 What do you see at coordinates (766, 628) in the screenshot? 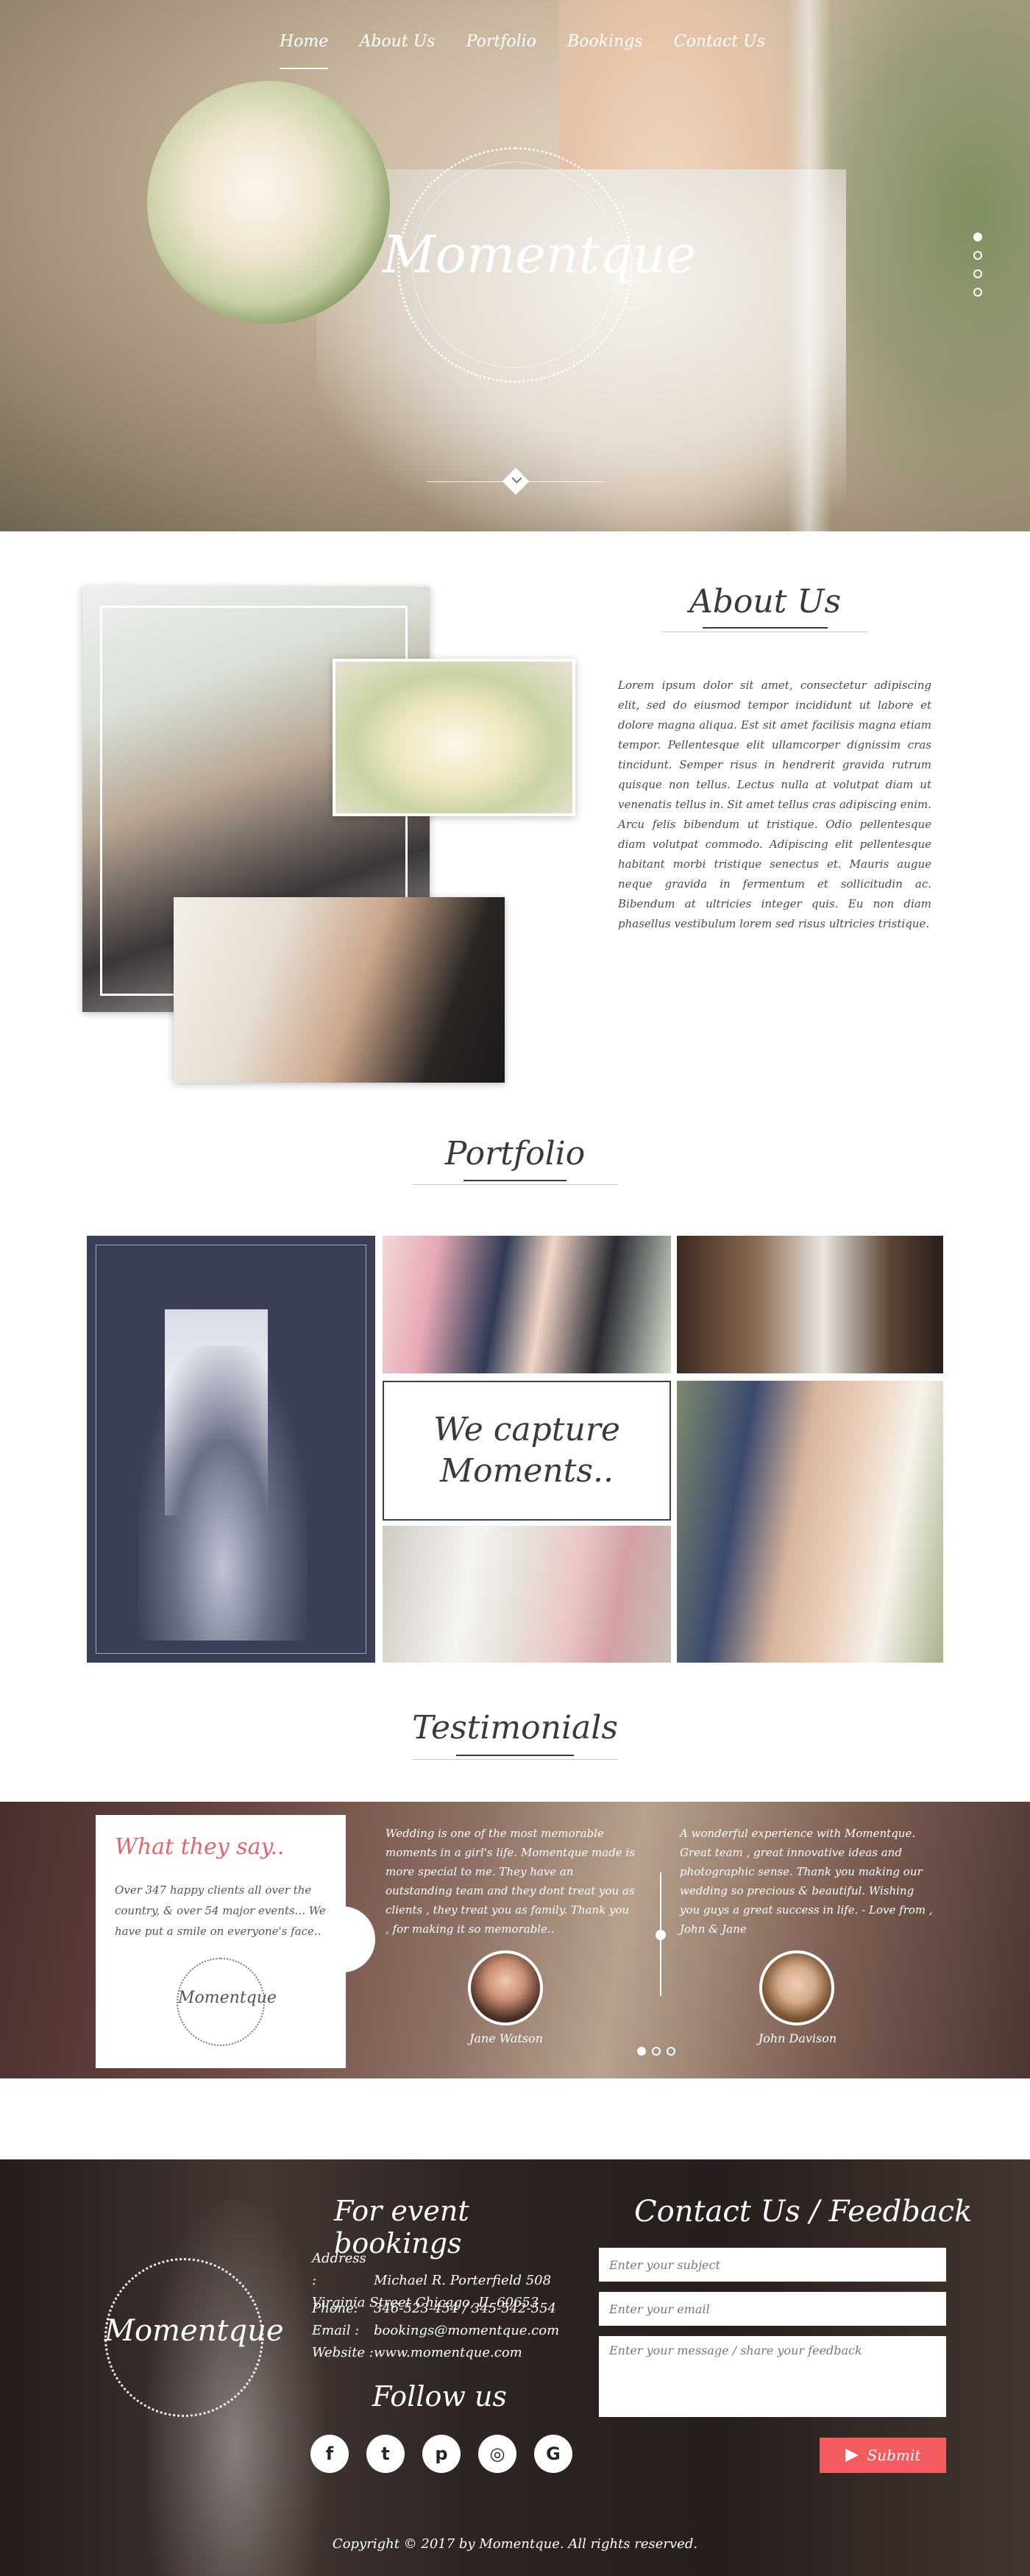
I see `about-title-underline` at bounding box center [766, 628].